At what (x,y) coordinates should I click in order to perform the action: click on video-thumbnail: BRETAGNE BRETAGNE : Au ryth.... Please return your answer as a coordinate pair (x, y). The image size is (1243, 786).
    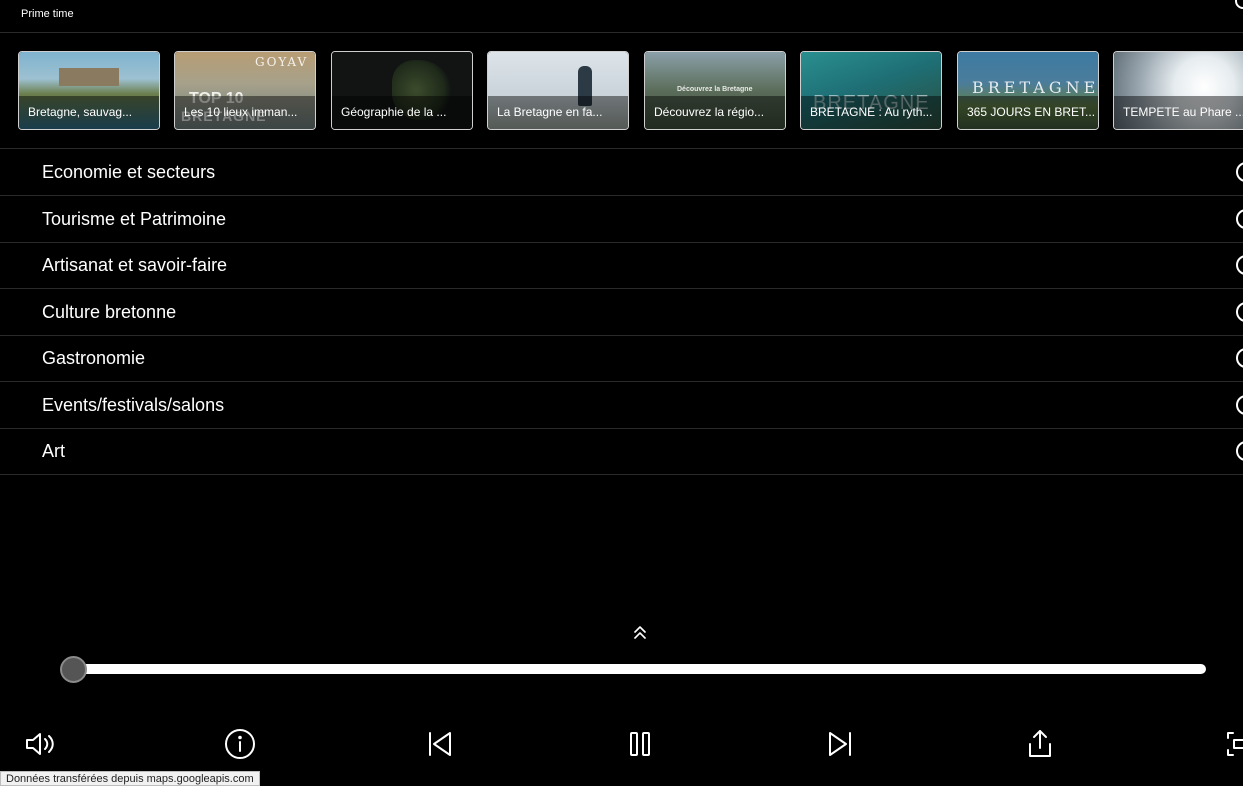
    Looking at the image, I should click on (871, 90).